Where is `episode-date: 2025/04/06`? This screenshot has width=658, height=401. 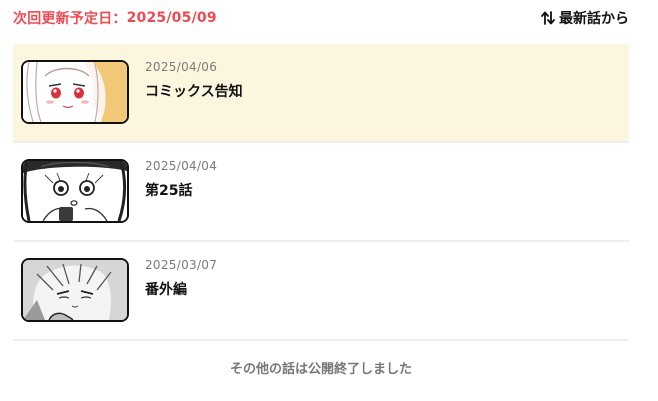
episode-date: 2025/04/06 is located at coordinates (181, 67).